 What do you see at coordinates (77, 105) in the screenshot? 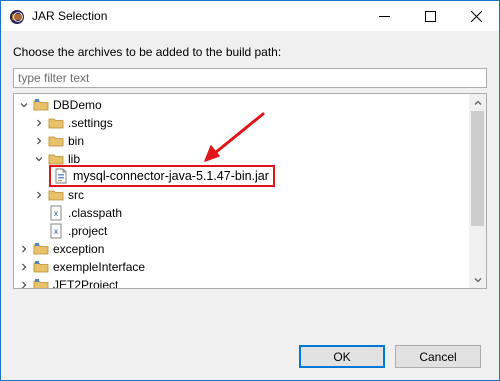
I see `tree-item-label: DBDemo` at bounding box center [77, 105].